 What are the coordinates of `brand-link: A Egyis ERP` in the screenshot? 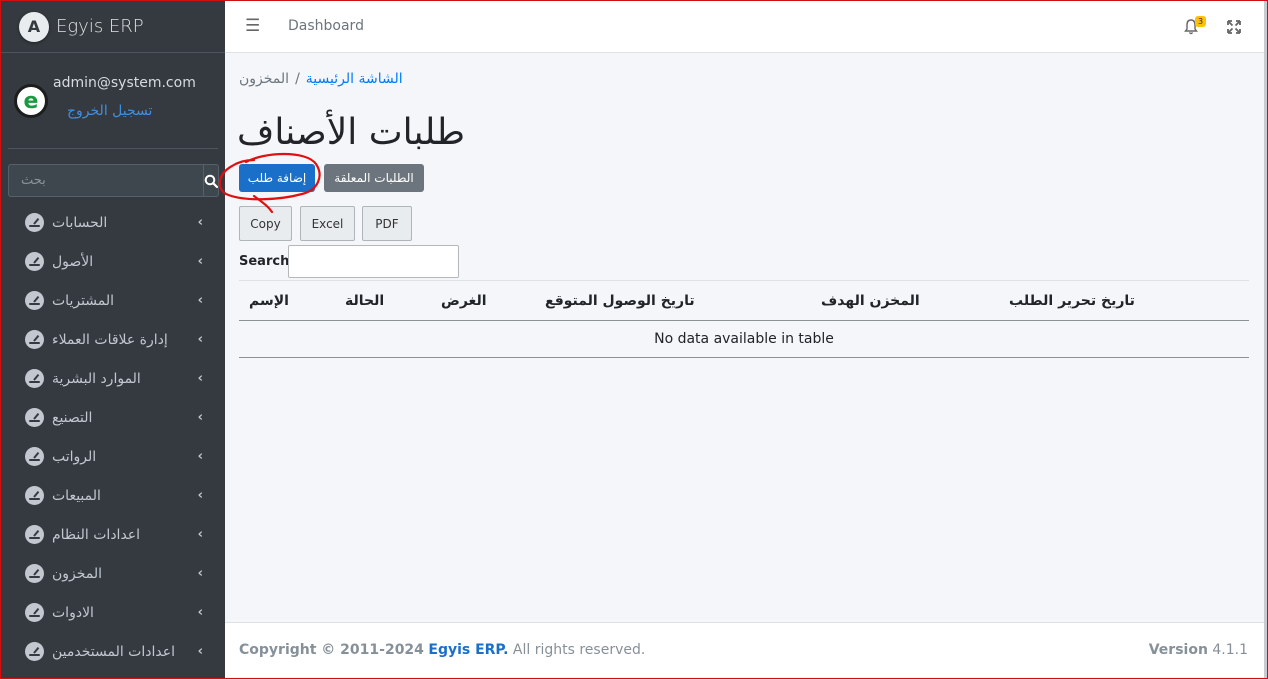 It's located at (113, 27).